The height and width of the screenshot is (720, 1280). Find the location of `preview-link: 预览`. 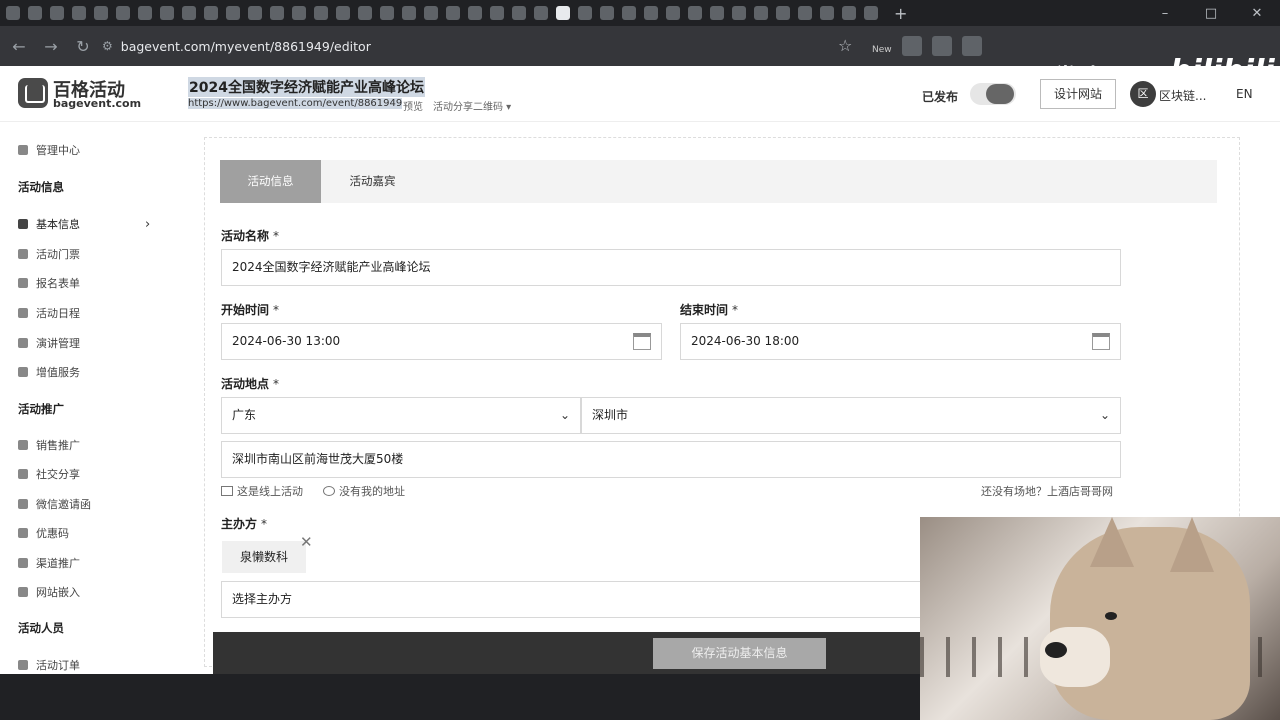

preview-link: 预览 is located at coordinates (413, 105).